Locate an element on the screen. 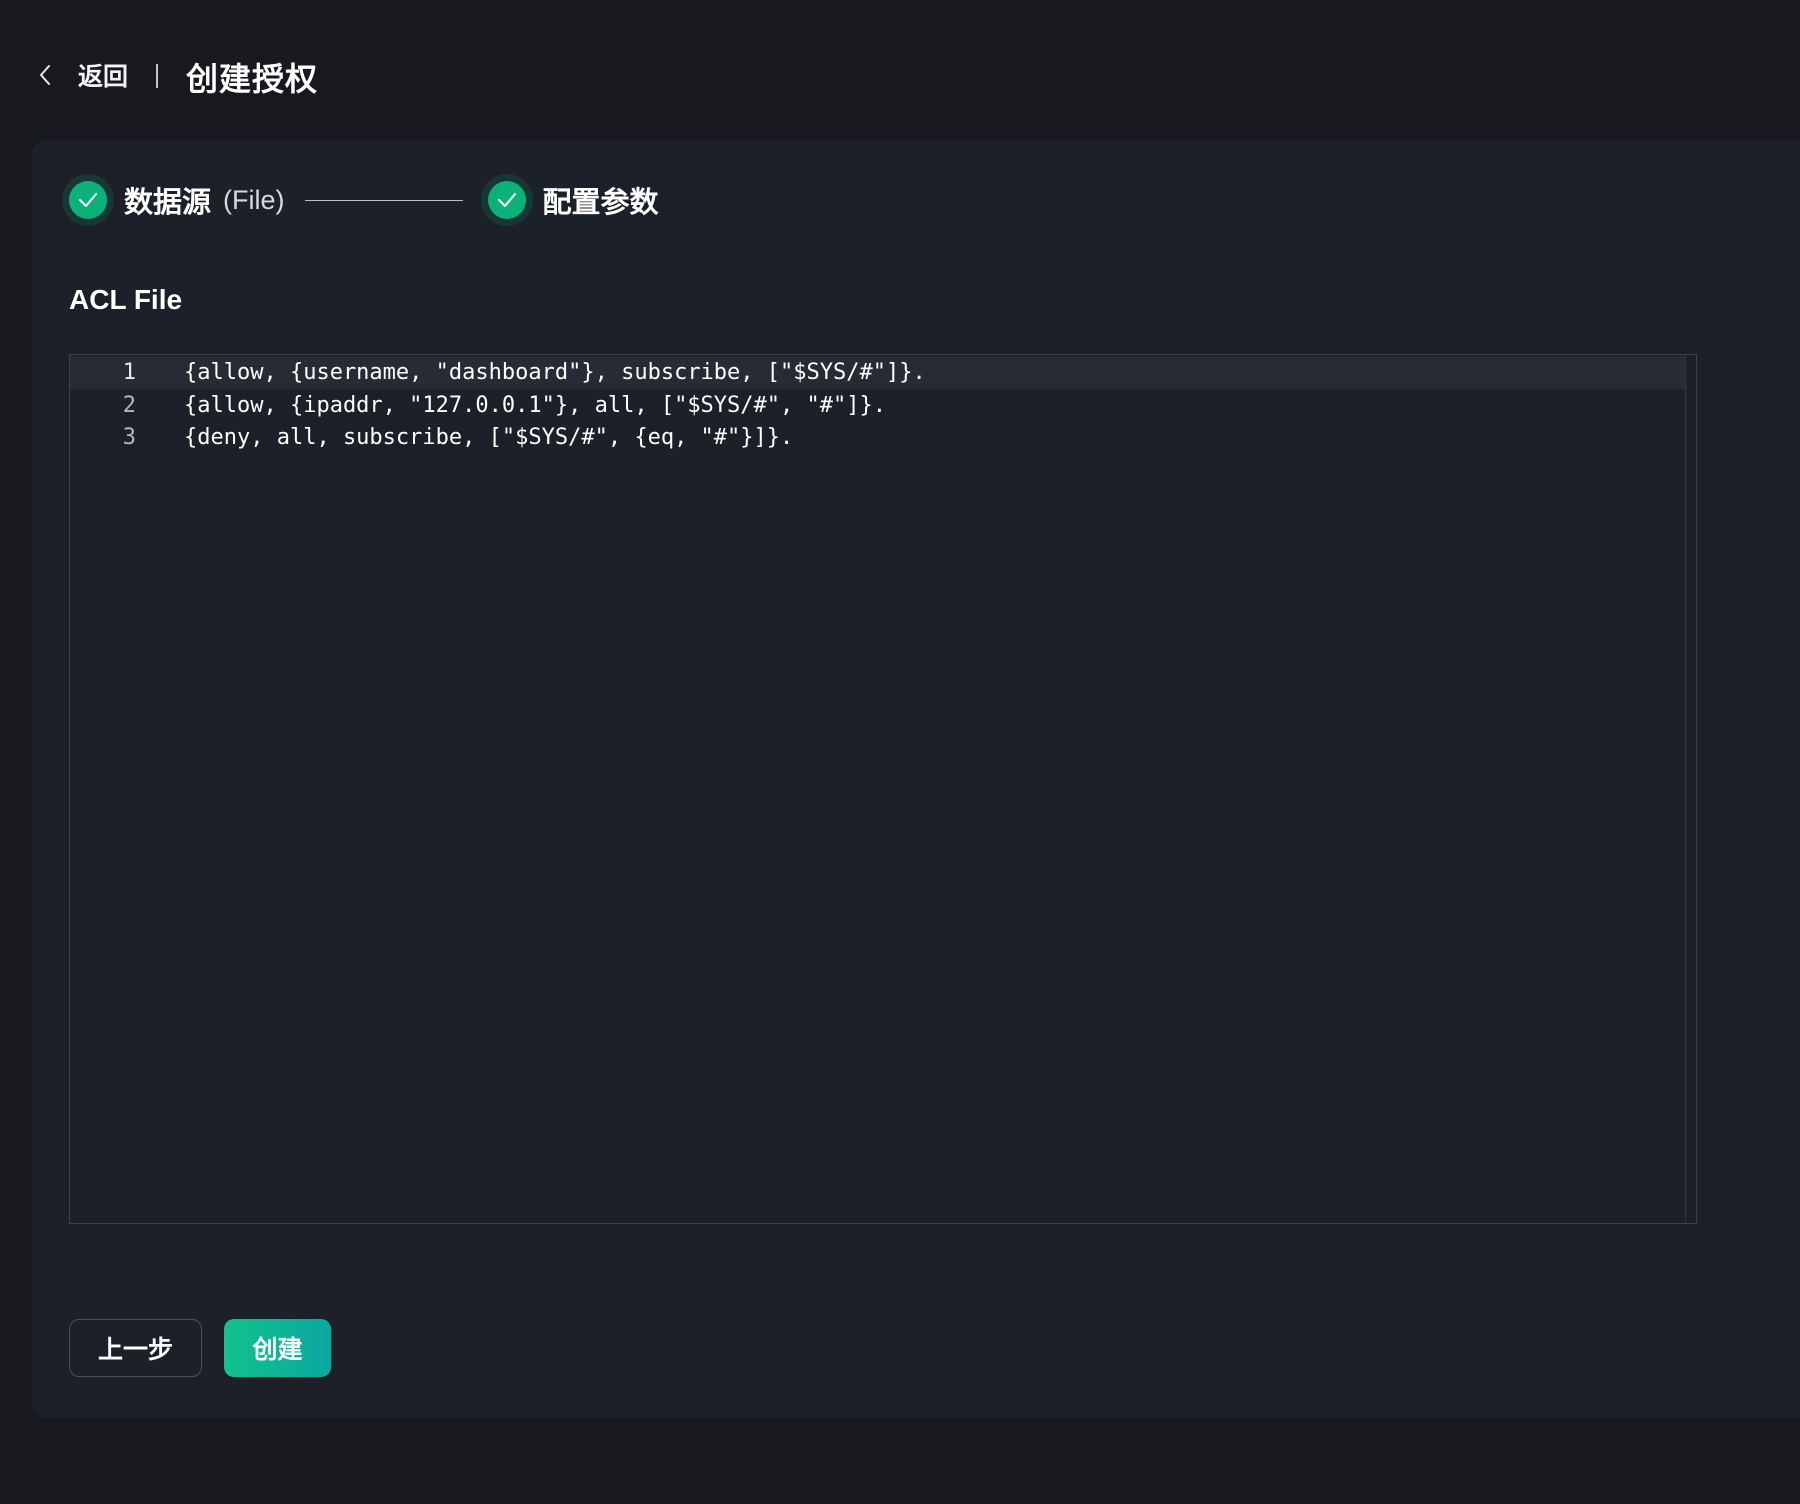 Image resolution: width=1800 pixels, height=1504 pixels. create-button: 创建 is located at coordinates (277, 1348).